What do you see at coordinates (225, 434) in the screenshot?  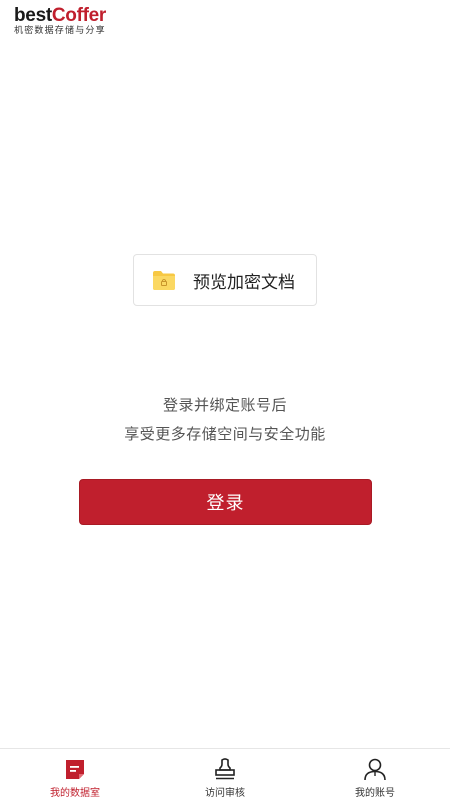 I see `promo-text-line-2: 享受更多存储空间与安全功能` at bounding box center [225, 434].